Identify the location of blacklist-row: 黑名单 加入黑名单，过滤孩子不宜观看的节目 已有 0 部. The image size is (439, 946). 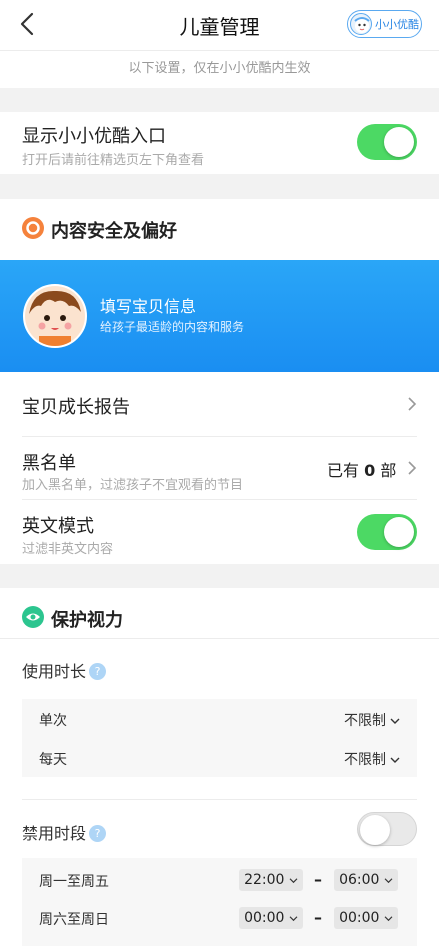
(219, 468).